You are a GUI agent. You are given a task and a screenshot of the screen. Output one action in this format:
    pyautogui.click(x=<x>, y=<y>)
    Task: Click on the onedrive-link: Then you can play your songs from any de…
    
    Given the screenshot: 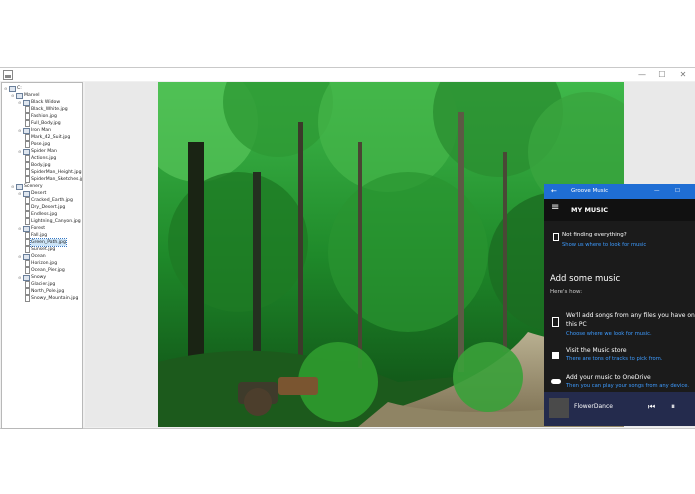 What is the action you would take?
    pyautogui.click(x=627, y=386)
    